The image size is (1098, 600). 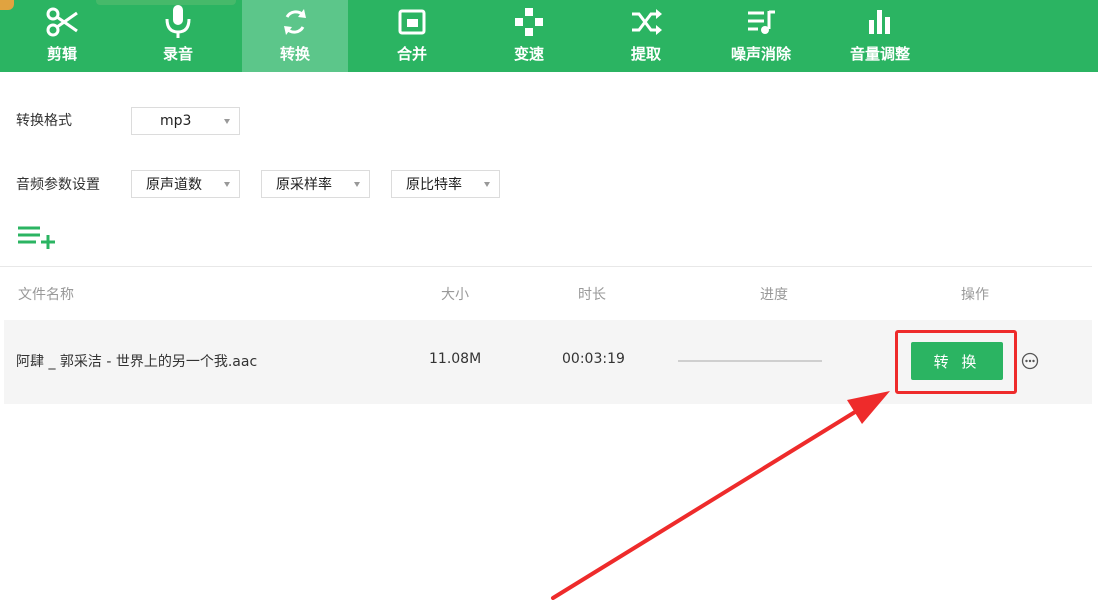 I want to click on file-duration-cell: 00:03:19, so click(x=593, y=359).